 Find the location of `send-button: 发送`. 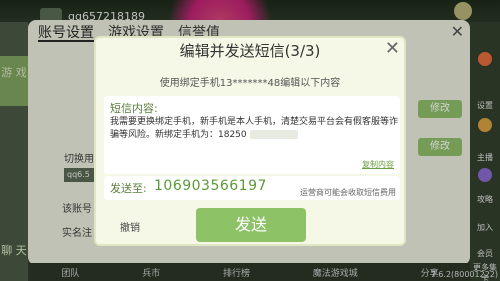

send-button: 发送 is located at coordinates (251, 225).